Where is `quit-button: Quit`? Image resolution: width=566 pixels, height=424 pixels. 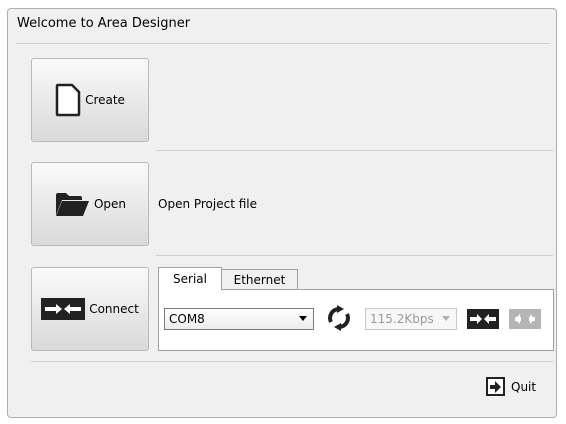 quit-button: Quit is located at coordinates (511, 387).